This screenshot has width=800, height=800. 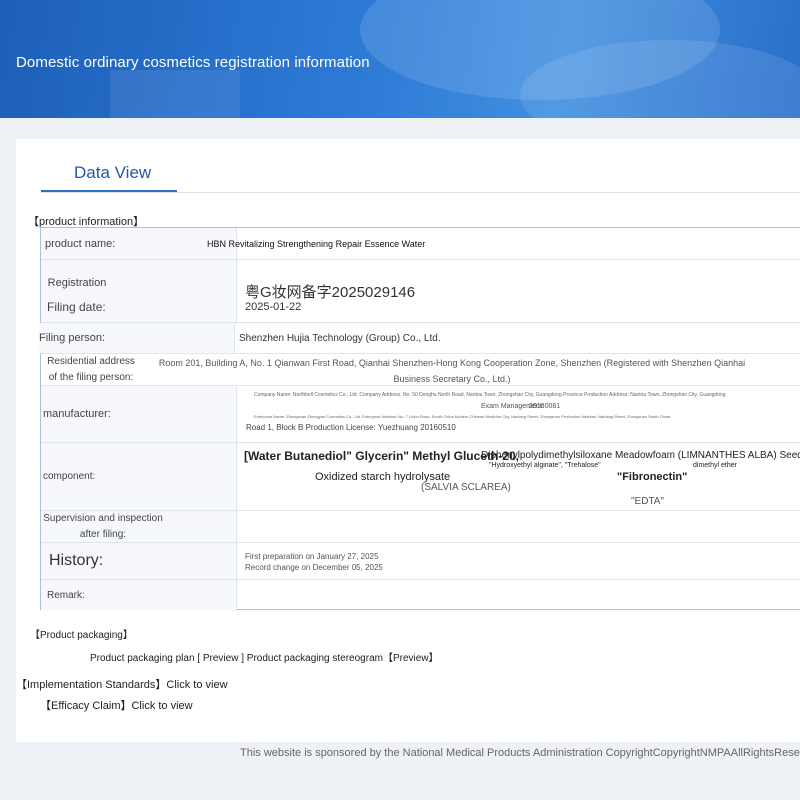 What do you see at coordinates (715, 465) in the screenshot?
I see `component-text: dimethyl ether` at bounding box center [715, 465].